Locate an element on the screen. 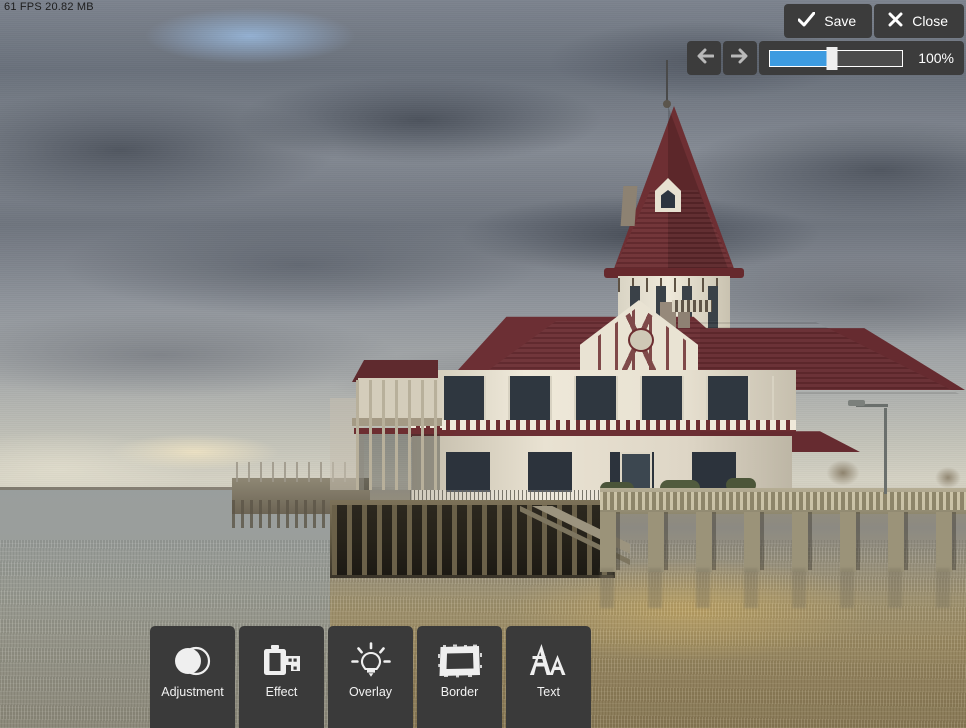 The height and width of the screenshot is (728, 966). fps-memory-stats: 61 FPS 20.82 MB is located at coordinates (49, 7).